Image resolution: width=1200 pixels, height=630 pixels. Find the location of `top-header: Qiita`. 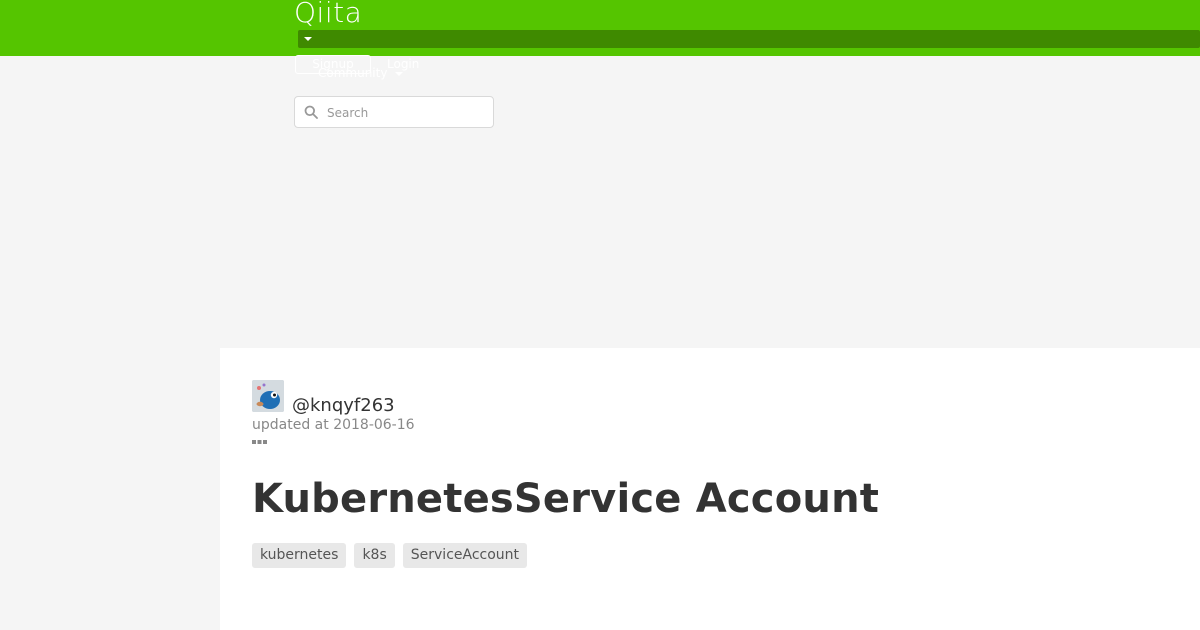

top-header: Qiita is located at coordinates (600, 28).